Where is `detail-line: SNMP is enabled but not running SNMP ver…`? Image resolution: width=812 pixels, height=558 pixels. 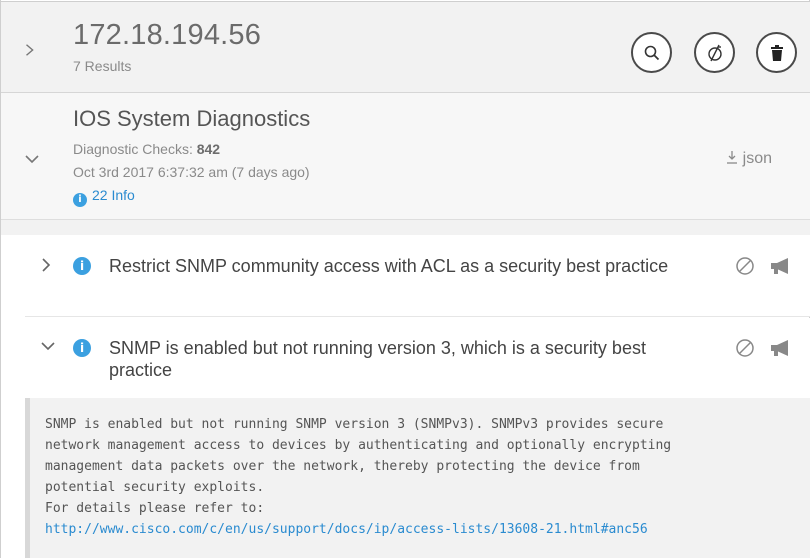
detail-line: SNMP is enabled but not running SNMP ver… is located at coordinates (354, 424).